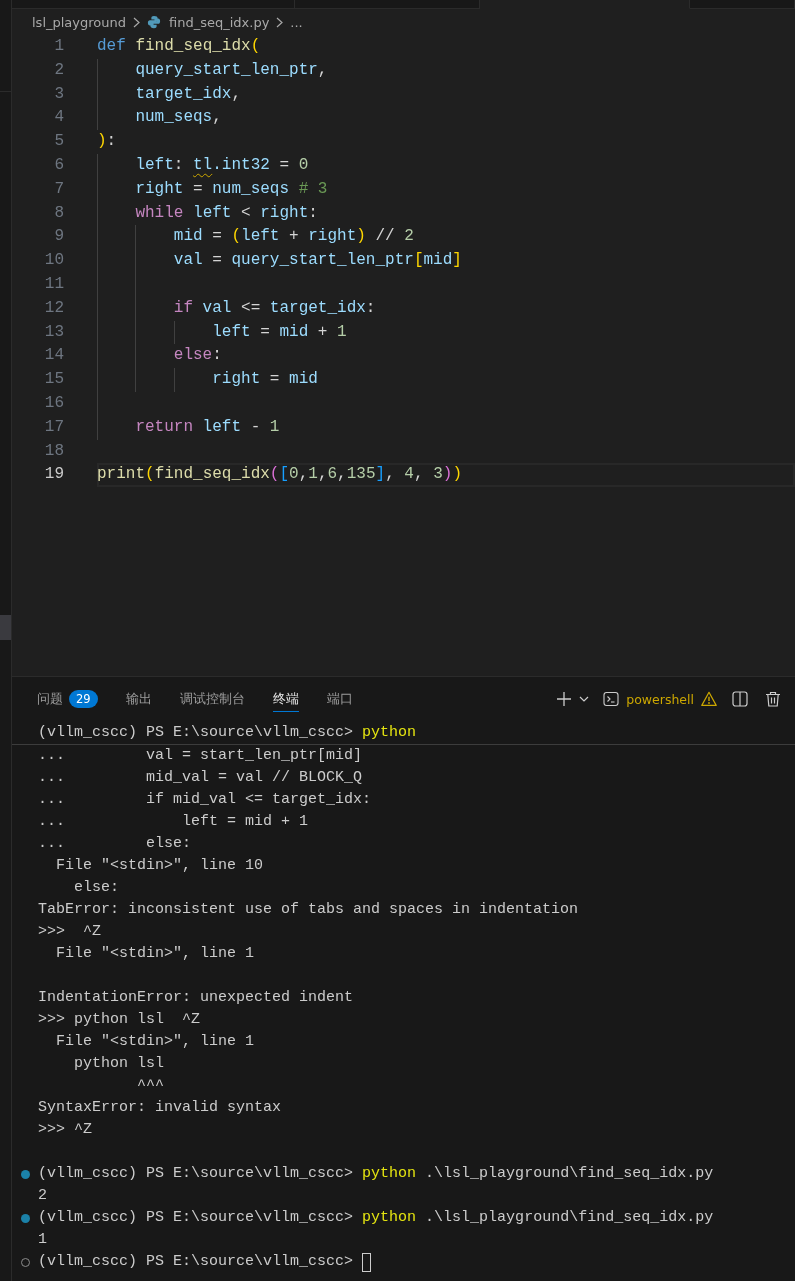 The image size is (795, 1281). What do you see at coordinates (200, 778) in the screenshot?
I see `terminal-line: ... mid_val = val // BLOCK_Q` at bounding box center [200, 778].